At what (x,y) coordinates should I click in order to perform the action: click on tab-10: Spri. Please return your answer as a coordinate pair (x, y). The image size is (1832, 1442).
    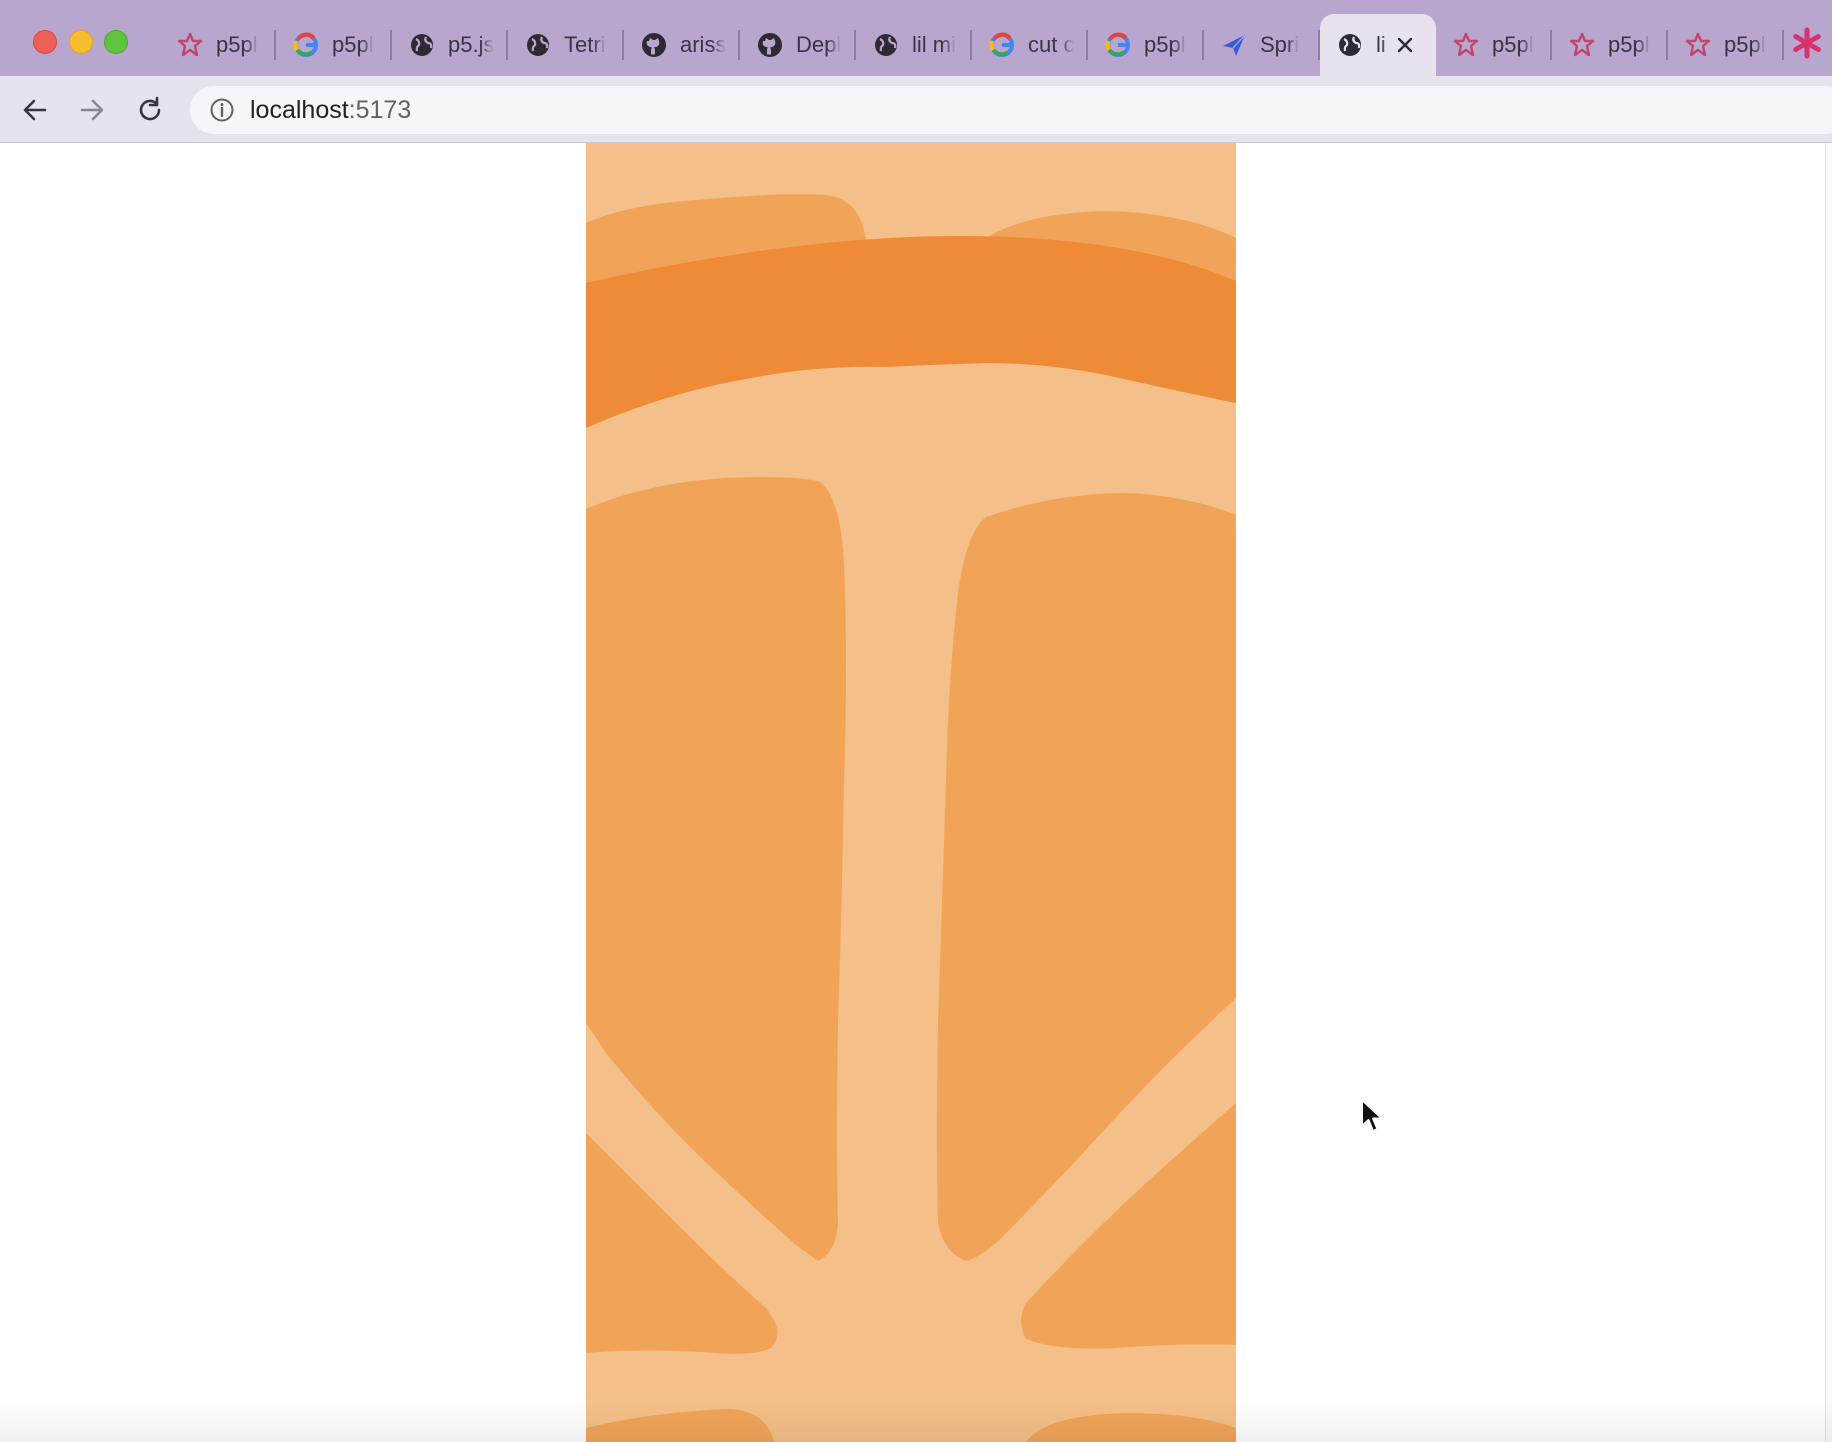
    Looking at the image, I should click on (1262, 45).